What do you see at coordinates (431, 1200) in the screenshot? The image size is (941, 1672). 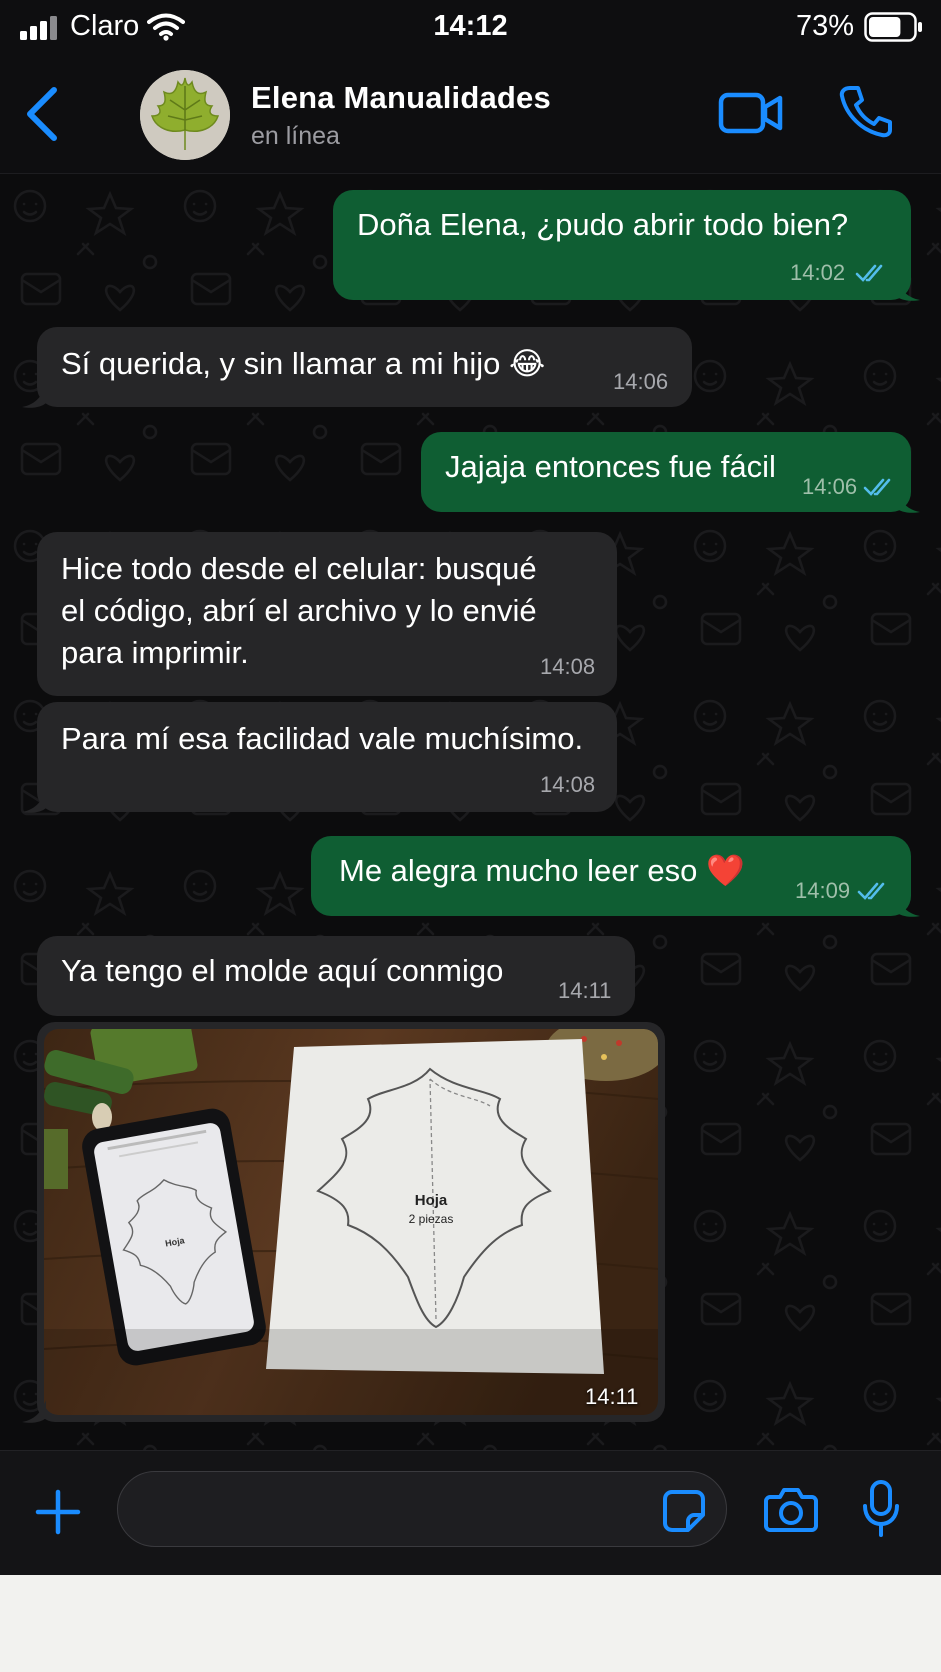 I see `pattern-label: Hoja` at bounding box center [431, 1200].